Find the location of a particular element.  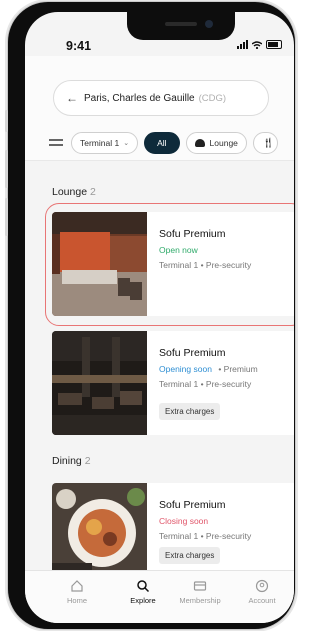

card-status-extra: • Premium is located at coordinates (238, 369).